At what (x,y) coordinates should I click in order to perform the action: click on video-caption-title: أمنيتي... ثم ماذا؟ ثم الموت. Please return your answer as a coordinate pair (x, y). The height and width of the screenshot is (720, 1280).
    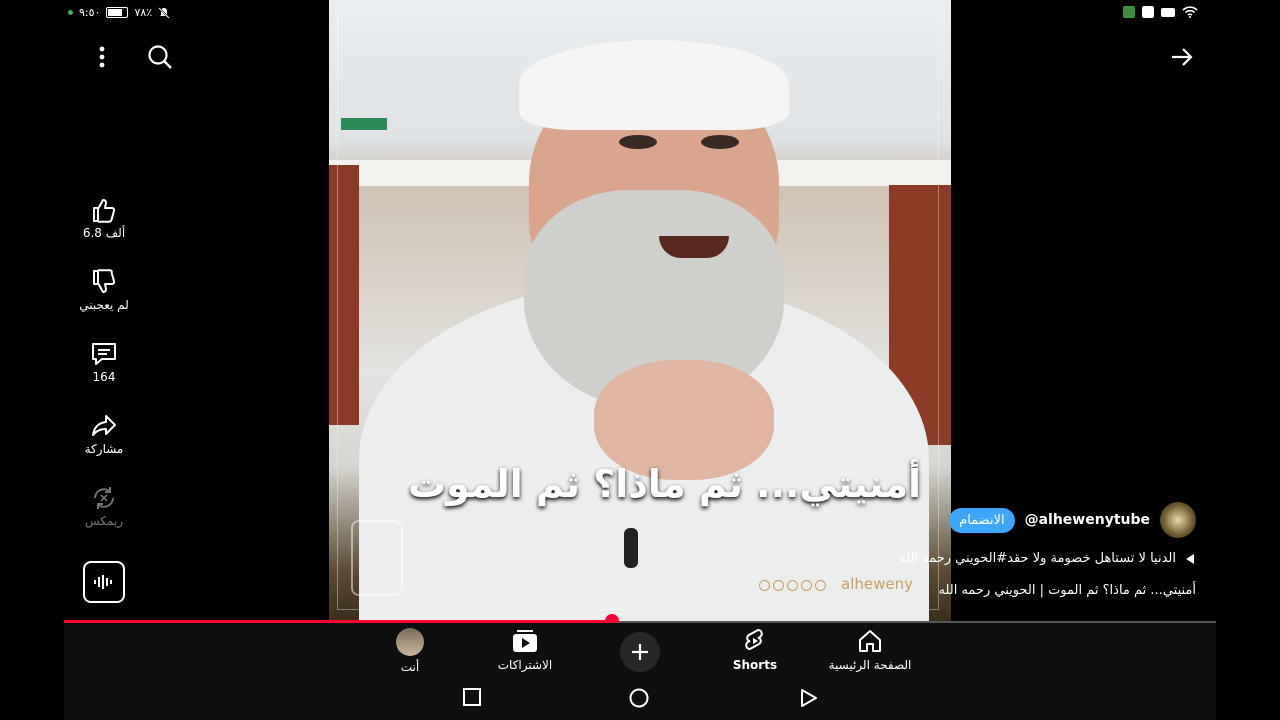
    Looking at the image, I should click on (664, 484).